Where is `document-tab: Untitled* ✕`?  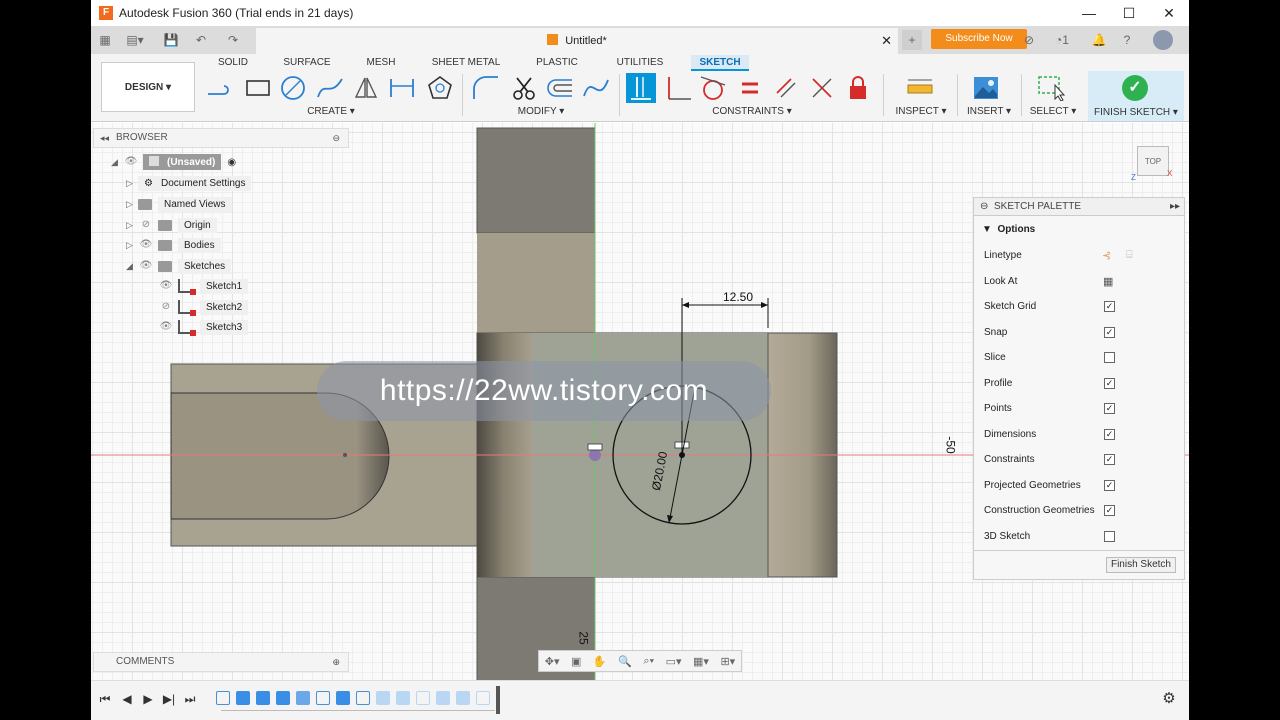 document-tab: Untitled* ✕ is located at coordinates (577, 41).